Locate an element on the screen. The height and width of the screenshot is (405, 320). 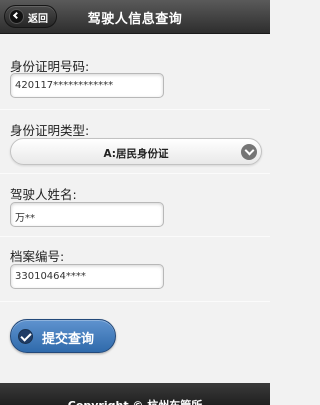
id-type-selected-value: A:居民身份证 is located at coordinates (136, 154).